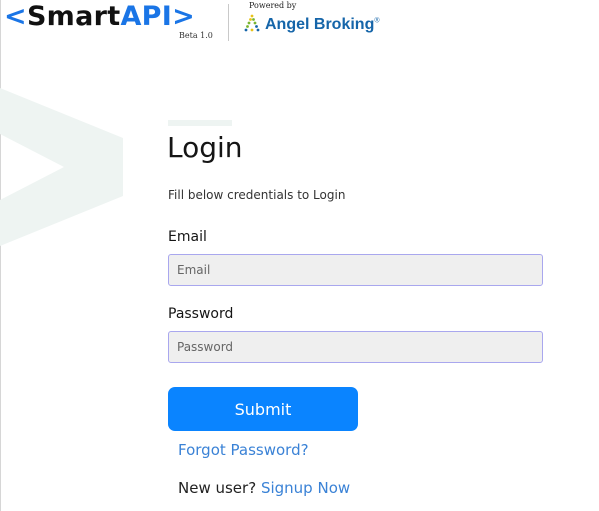 The height and width of the screenshot is (511, 599). What do you see at coordinates (15, 16) in the screenshot?
I see `logo-bracket-open: <` at bounding box center [15, 16].